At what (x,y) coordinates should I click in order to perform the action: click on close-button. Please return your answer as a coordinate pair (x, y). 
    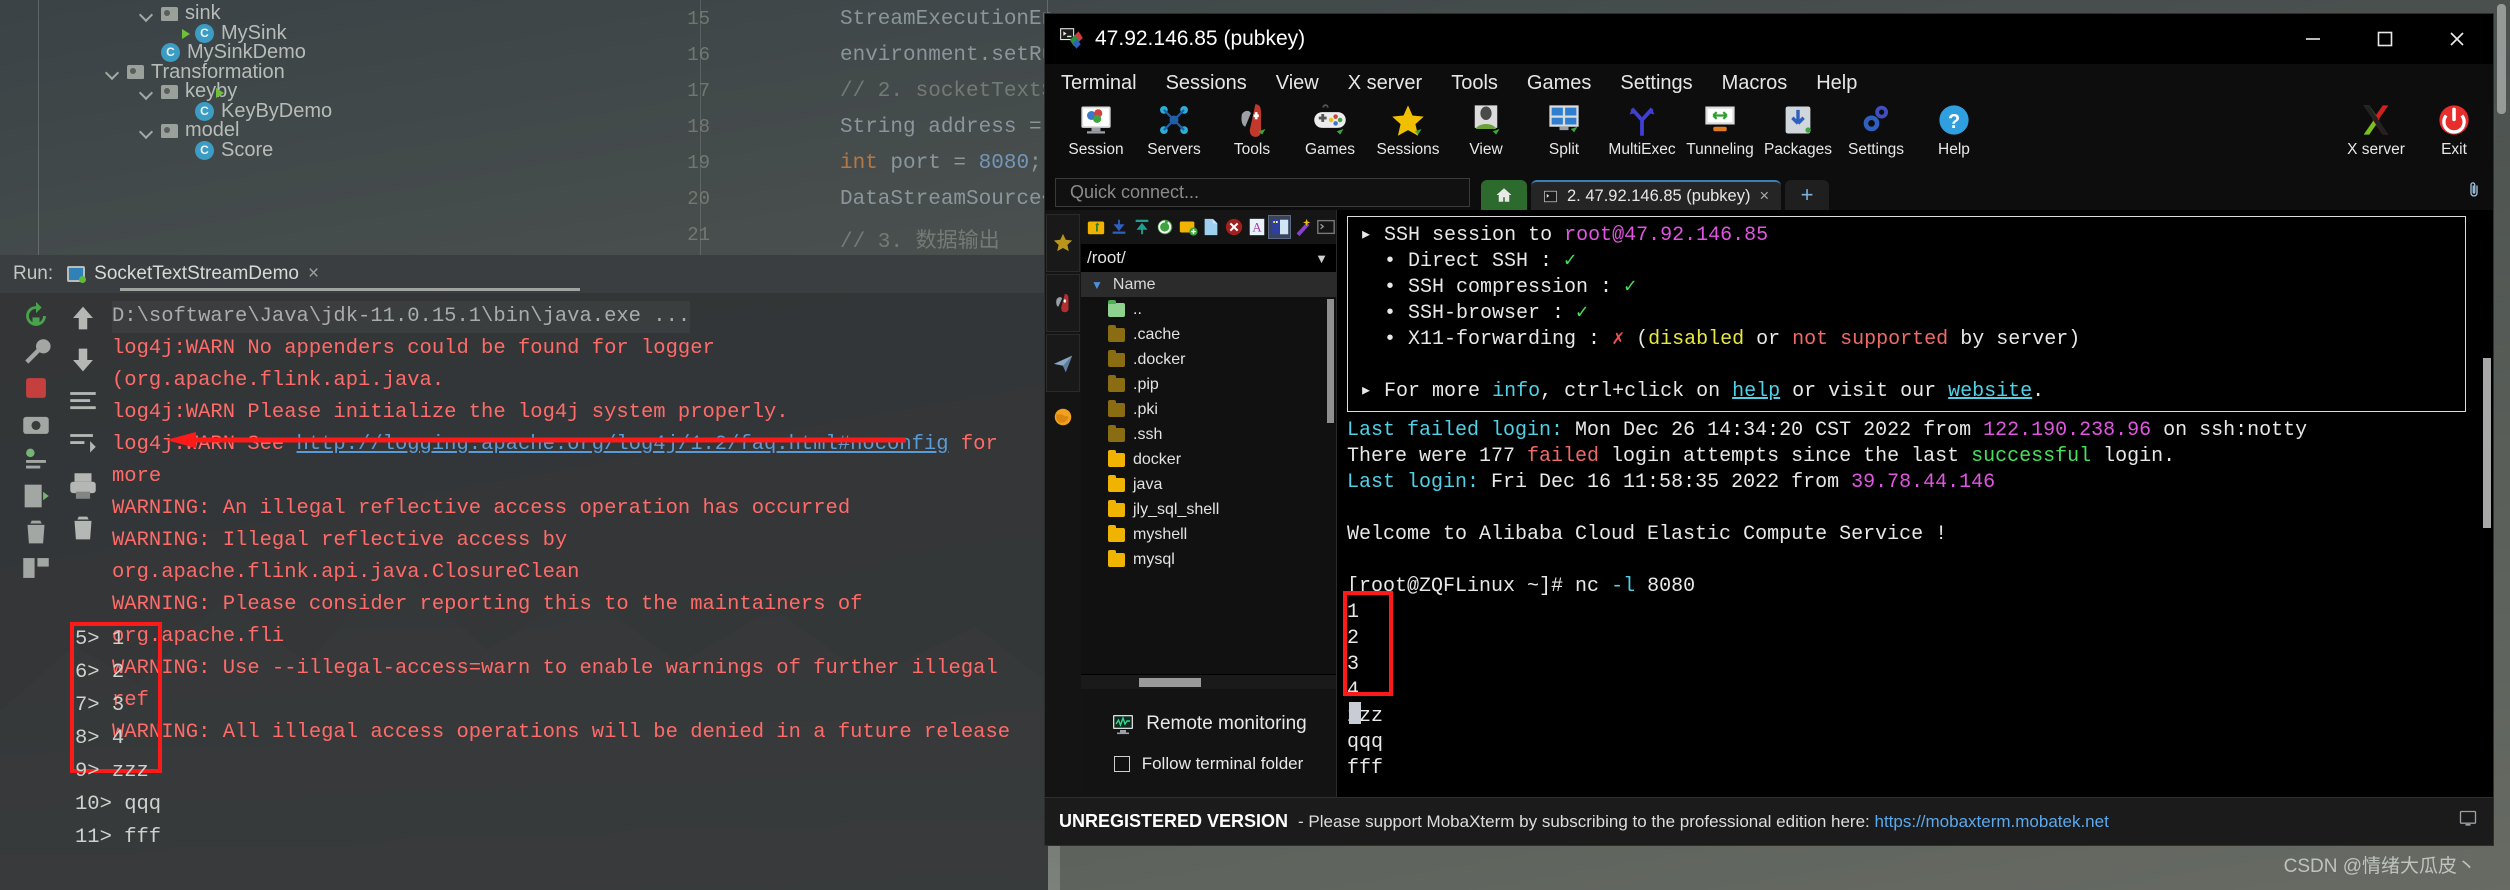
    Looking at the image, I should click on (2457, 39).